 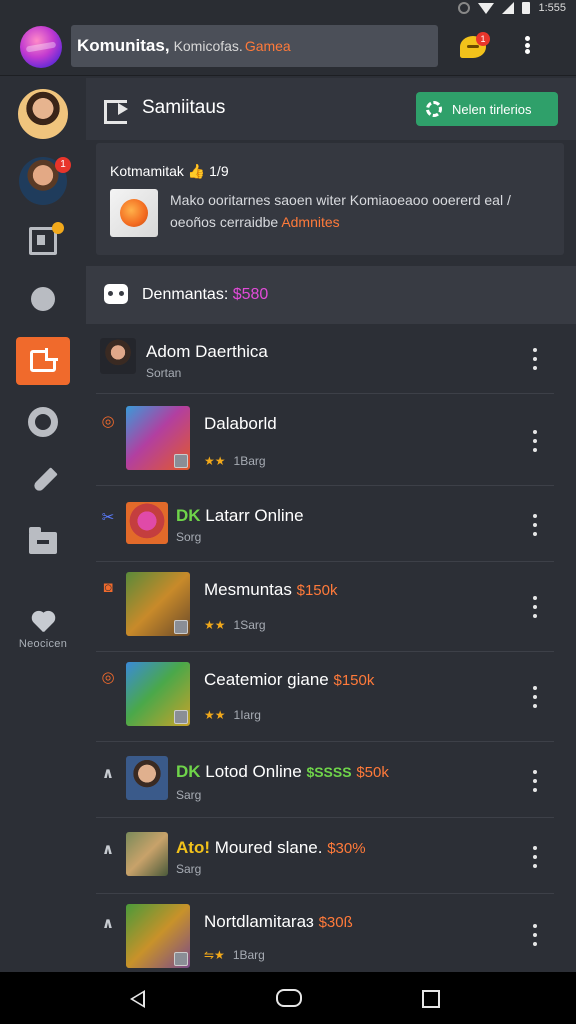 What do you see at coordinates (189, 537) in the screenshot?
I see `row-subtitle: Sorg` at bounding box center [189, 537].